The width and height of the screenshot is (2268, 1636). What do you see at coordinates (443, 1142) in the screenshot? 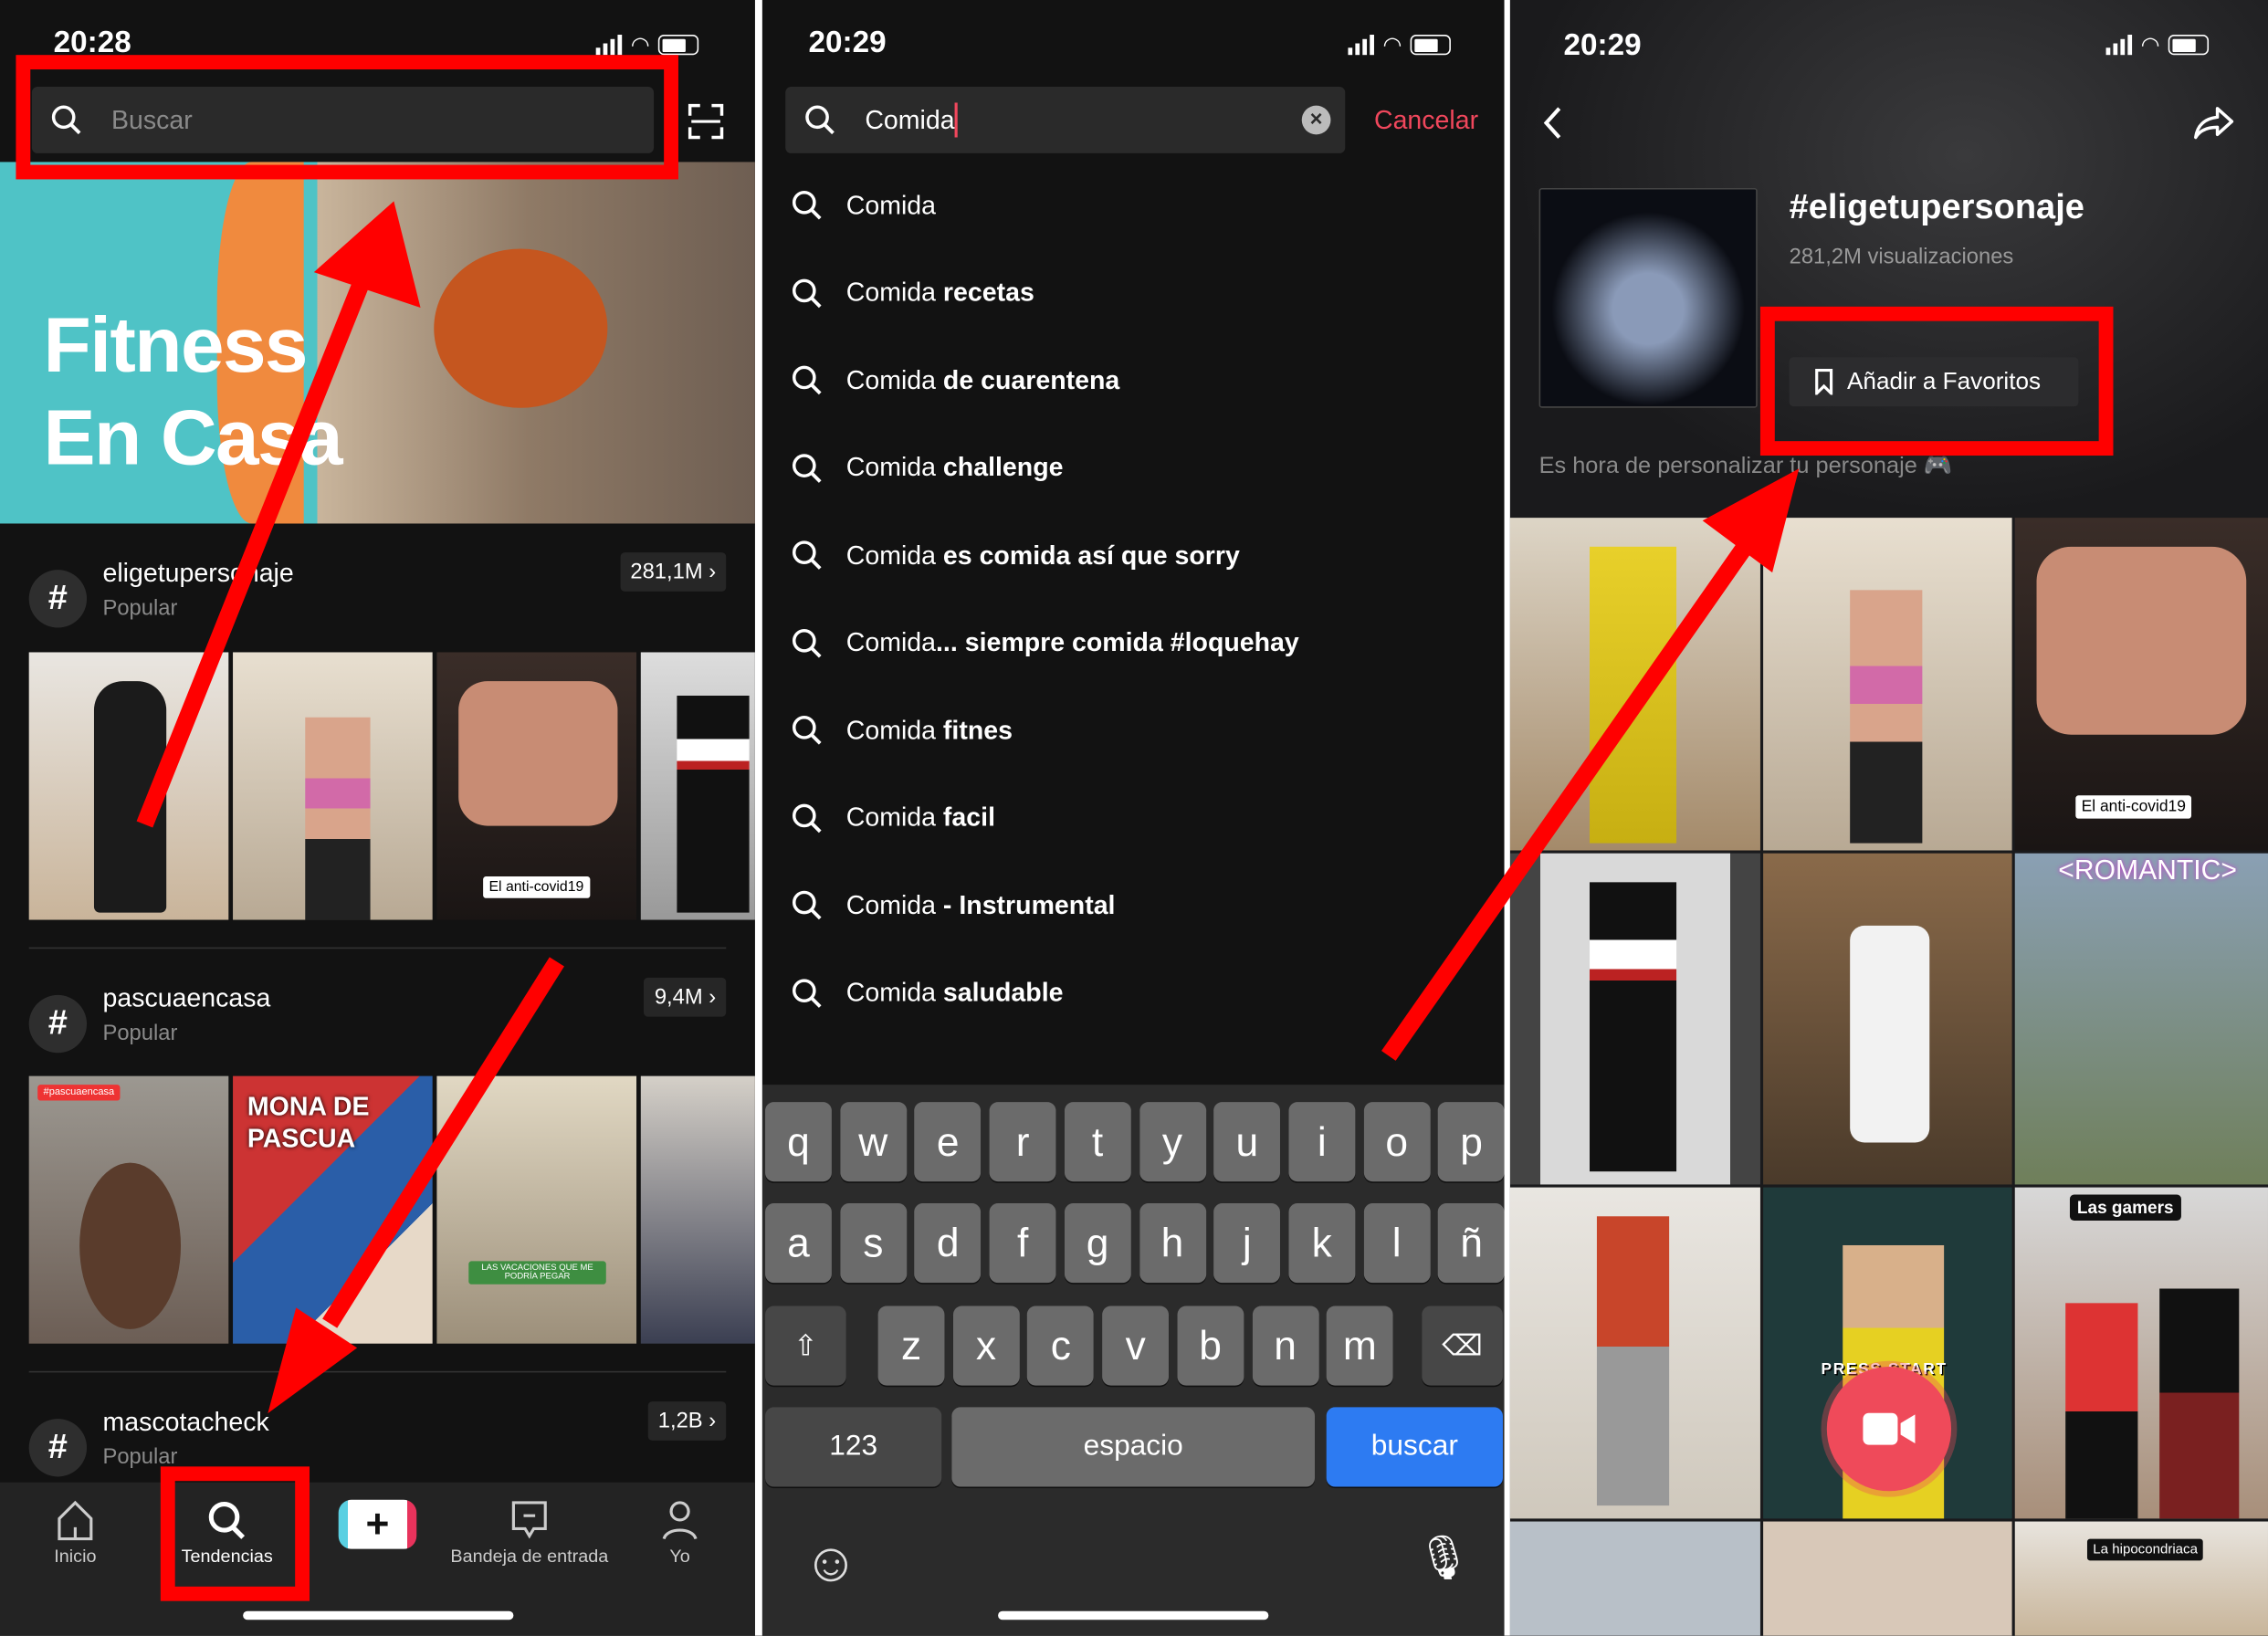
I see `arrow-to-tendencias` at bounding box center [443, 1142].